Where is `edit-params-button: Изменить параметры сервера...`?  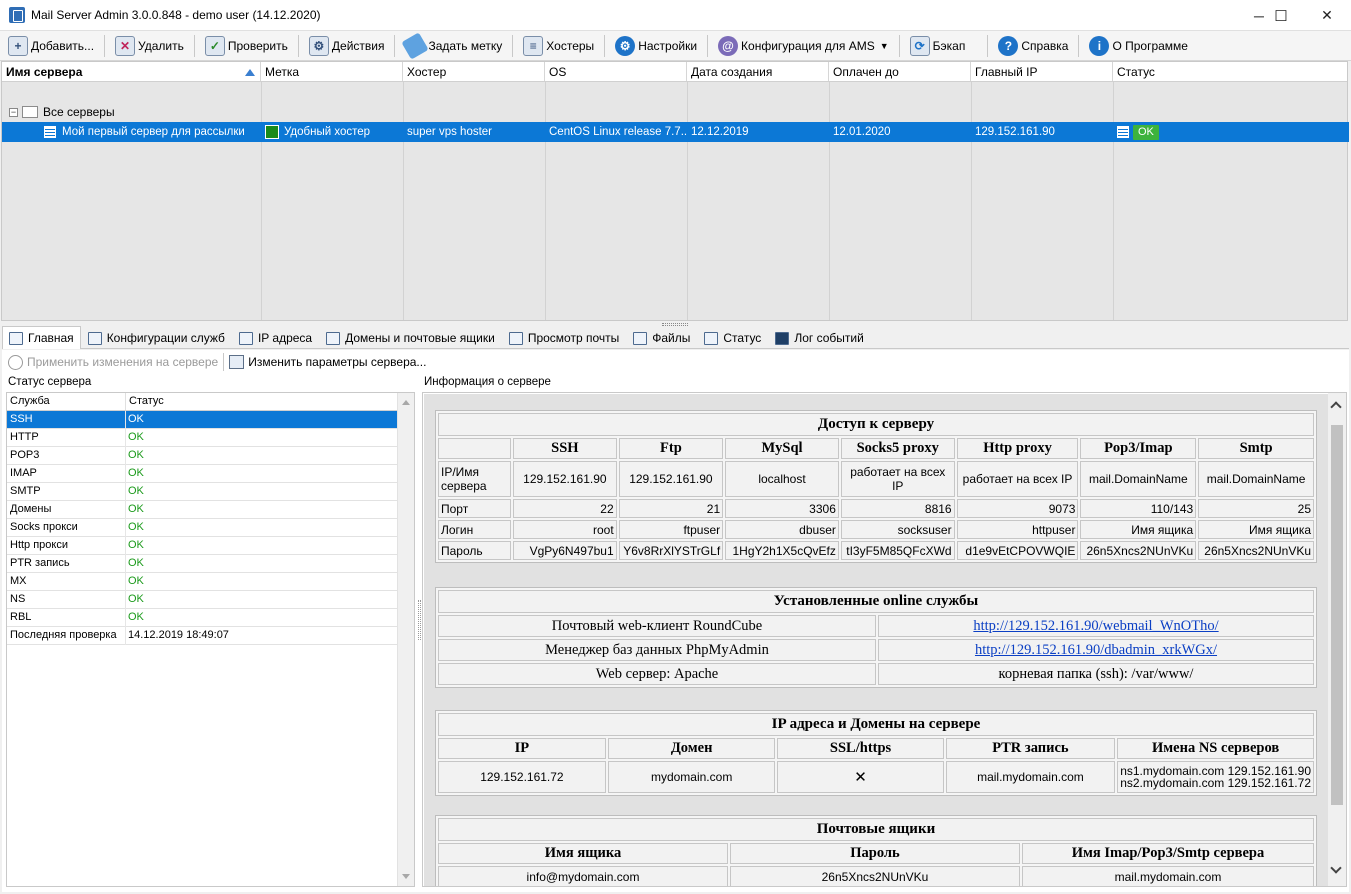
edit-params-button: Изменить параметры сервера... is located at coordinates (327, 362).